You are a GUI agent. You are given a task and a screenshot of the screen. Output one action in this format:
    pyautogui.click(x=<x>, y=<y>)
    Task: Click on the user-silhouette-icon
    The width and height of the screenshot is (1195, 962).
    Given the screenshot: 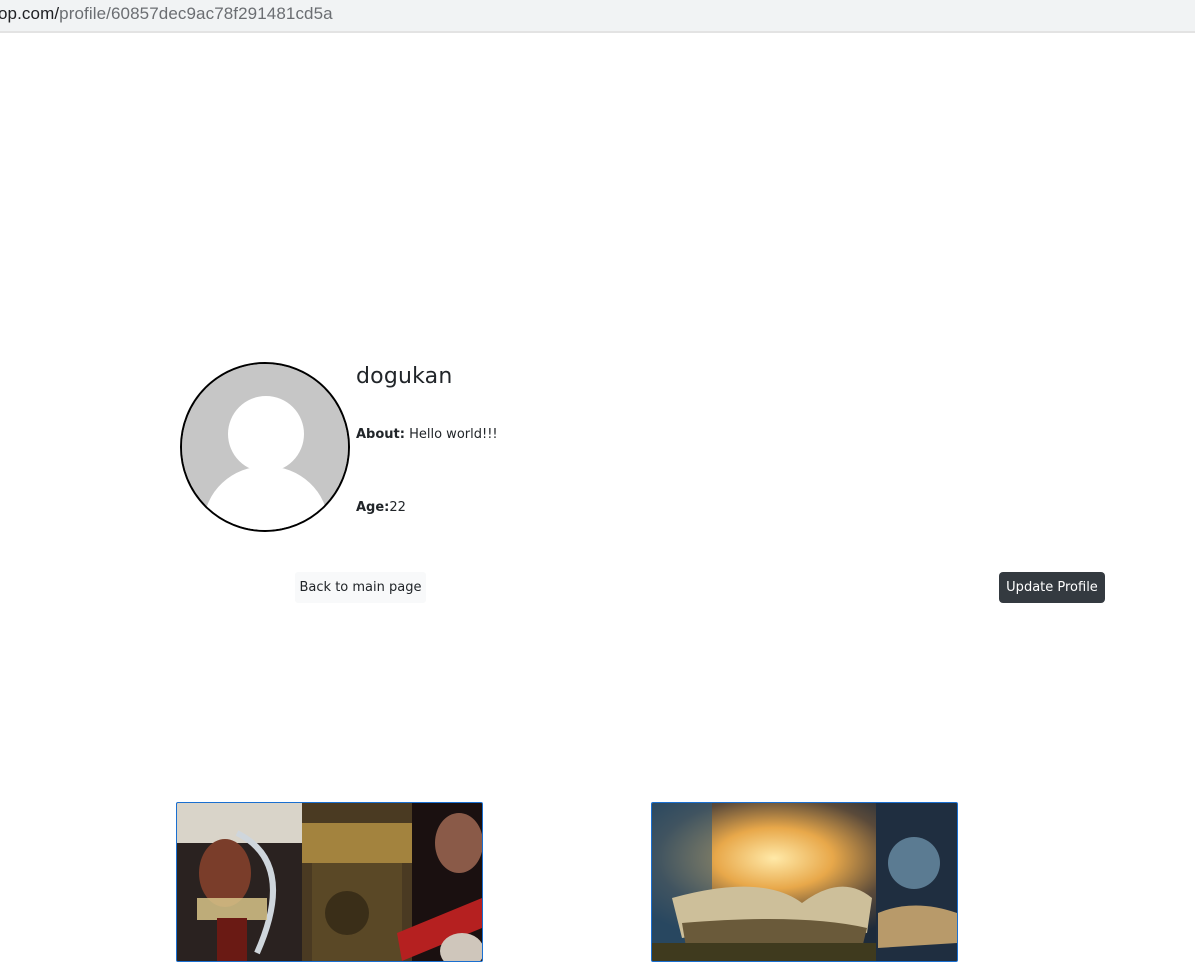 What is the action you would take?
    pyautogui.click(x=265, y=447)
    